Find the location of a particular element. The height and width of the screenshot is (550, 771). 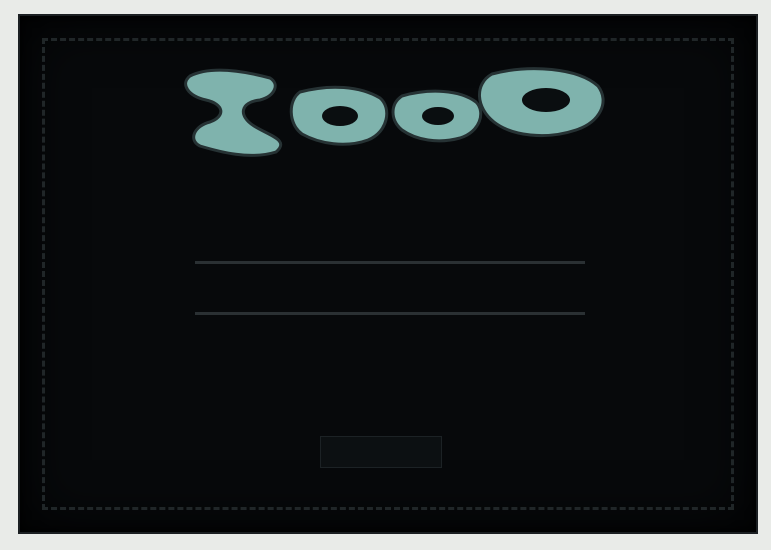

main-menu is located at coordinates (400, 382).